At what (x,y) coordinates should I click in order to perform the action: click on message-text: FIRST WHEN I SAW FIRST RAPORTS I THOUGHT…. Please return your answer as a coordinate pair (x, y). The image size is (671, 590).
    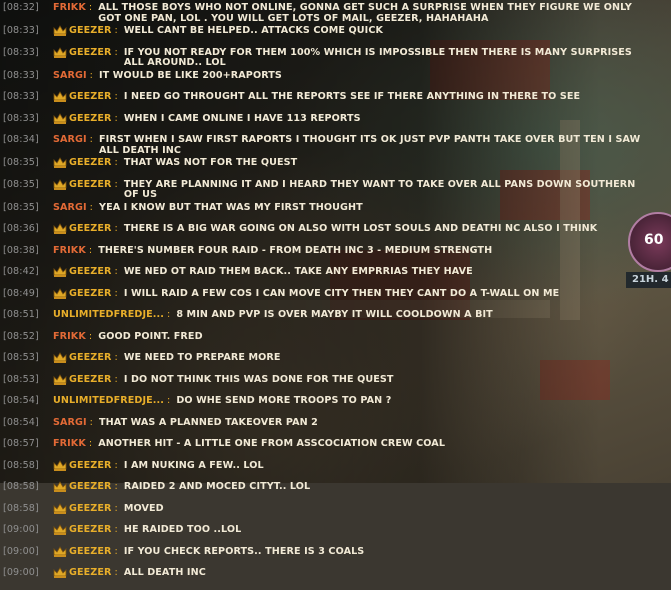
    Looking at the image, I should click on (370, 145).